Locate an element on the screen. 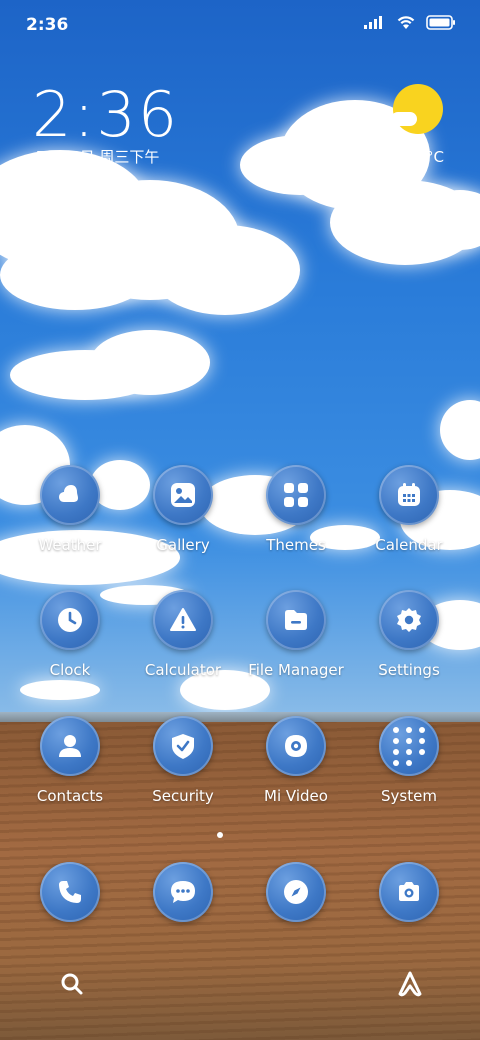 This screenshot has width=480, height=1040. contacts-icon is located at coordinates (70, 746).